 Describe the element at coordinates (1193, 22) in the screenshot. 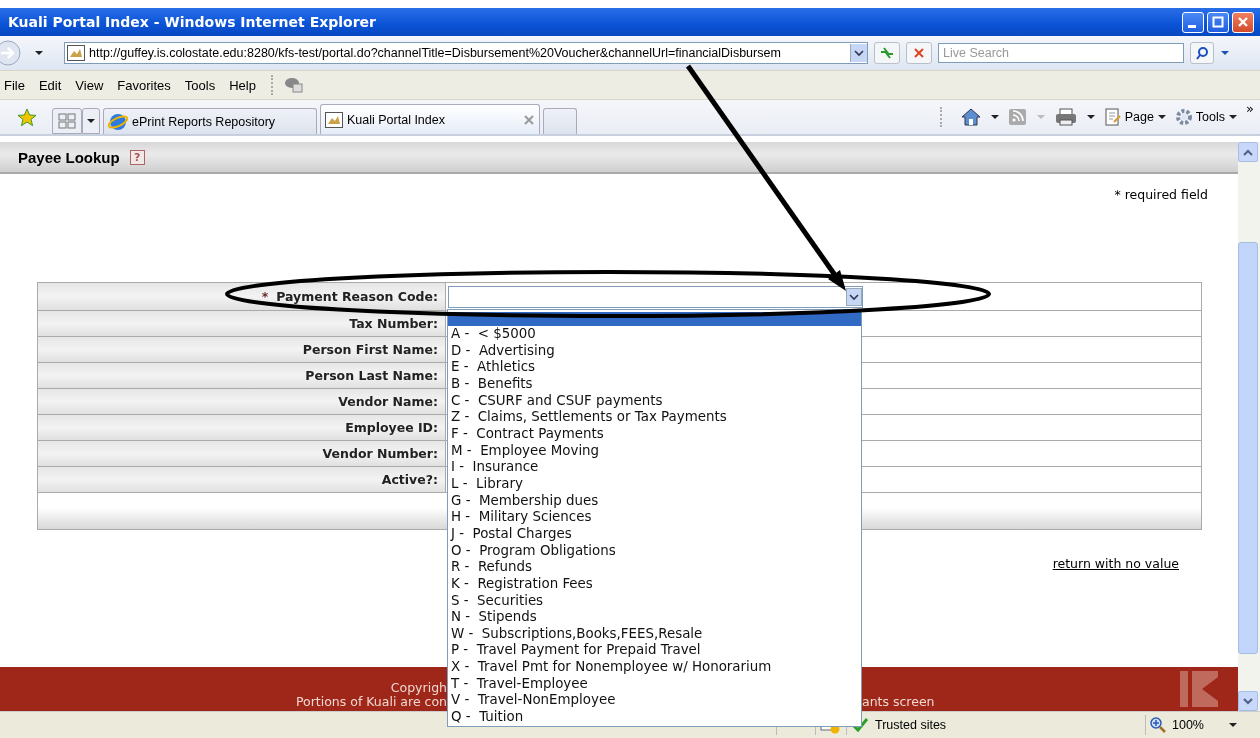

I see `minimize-button` at that location.